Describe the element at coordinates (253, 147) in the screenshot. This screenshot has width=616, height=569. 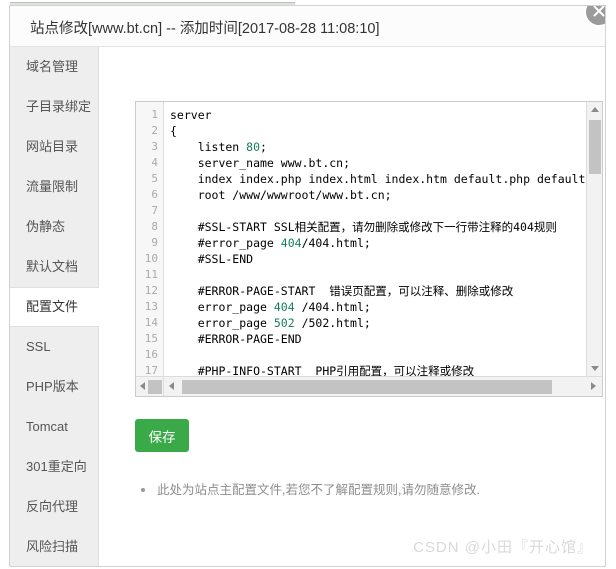
I see `code-number: 80` at that location.